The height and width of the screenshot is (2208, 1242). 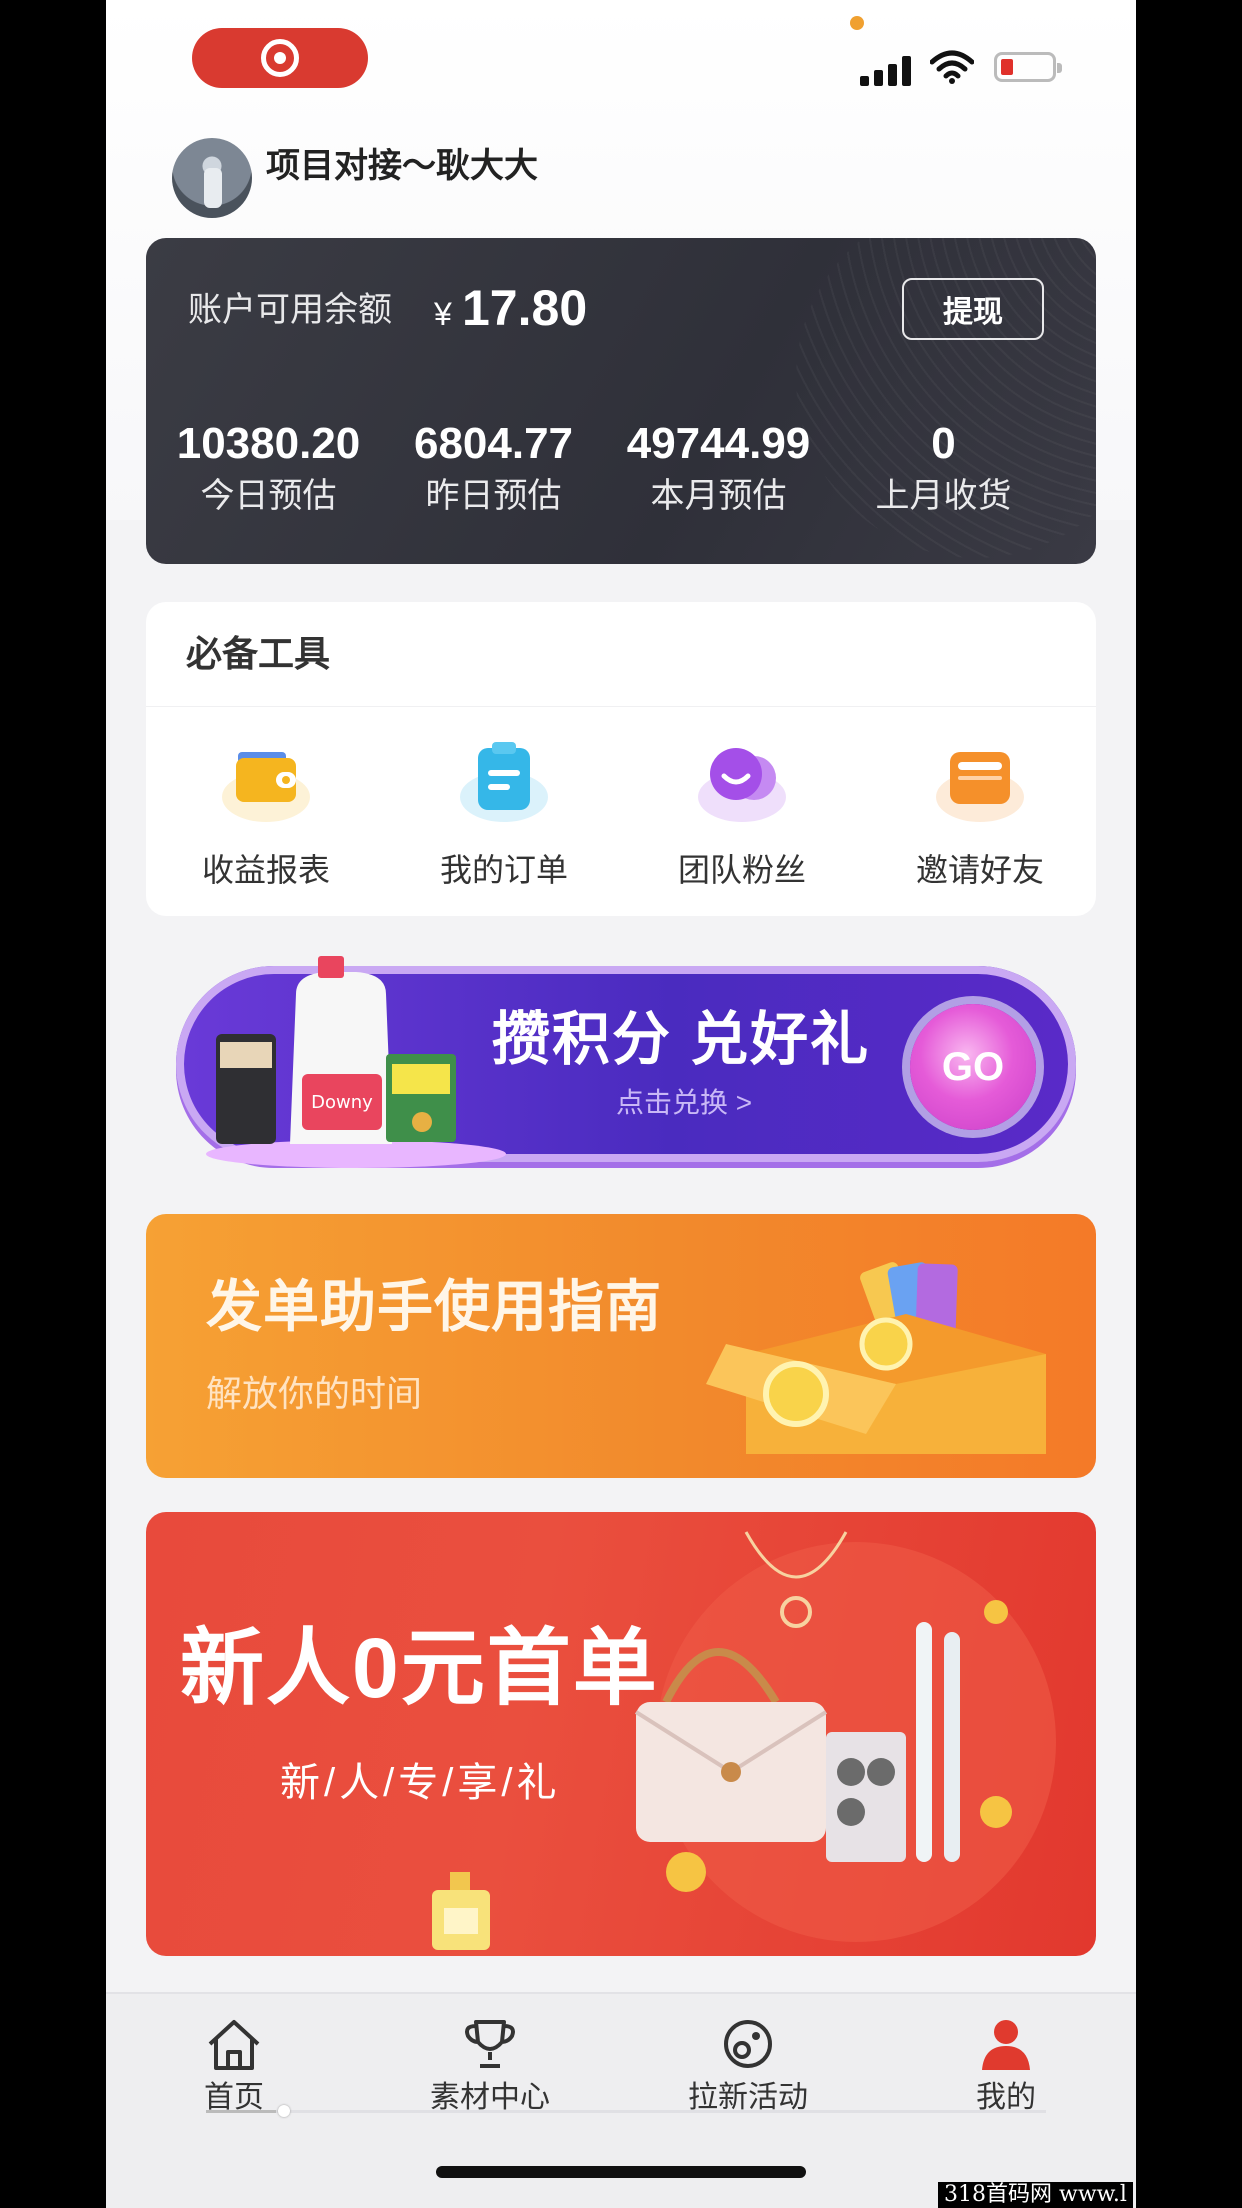 I want to click on home-indicator, so click(x=621, y=2172).